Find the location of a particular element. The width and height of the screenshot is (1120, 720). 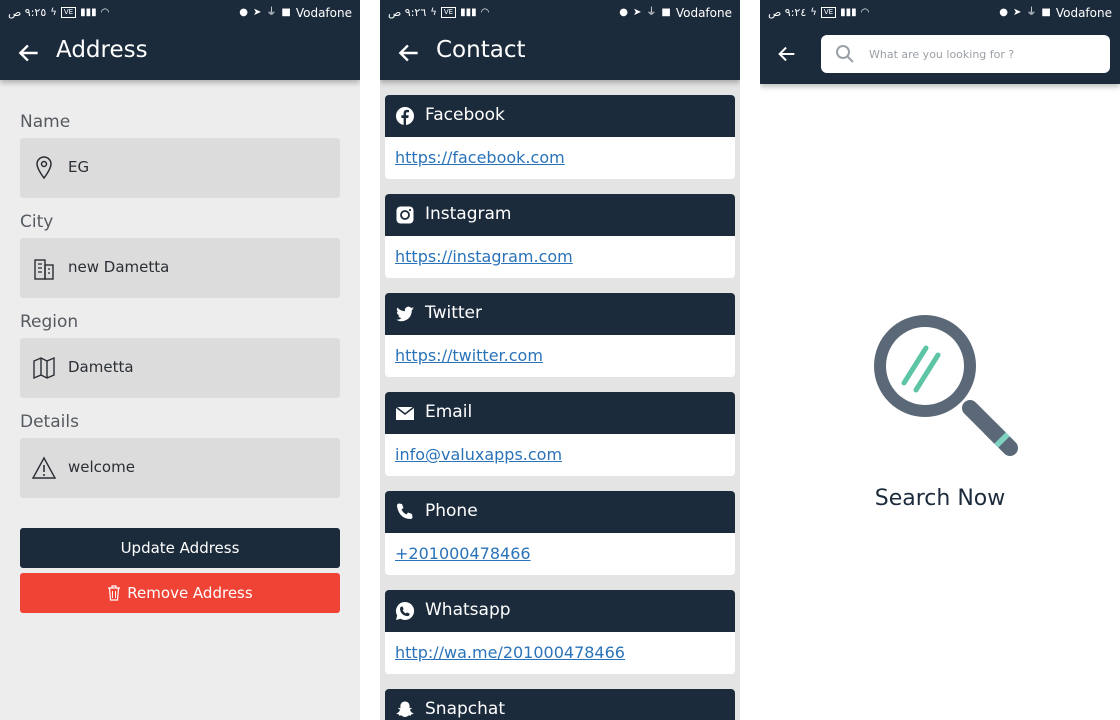

facebook-icon is located at coordinates (405, 116).